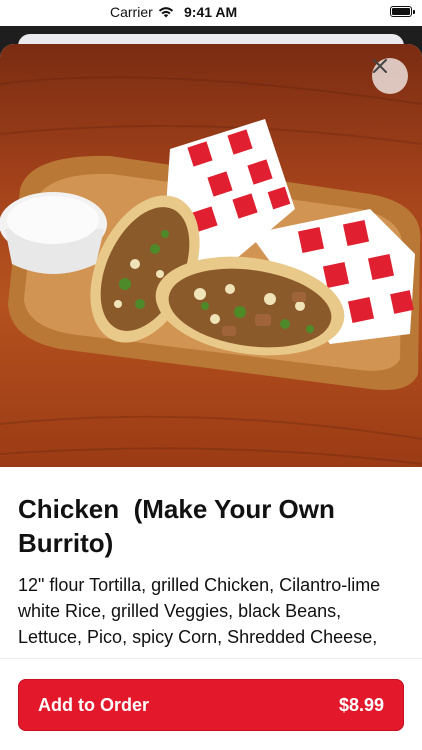 This screenshot has width=422, height=750. I want to click on status-bar: Carrier 9:41 AM, so click(211, 13).